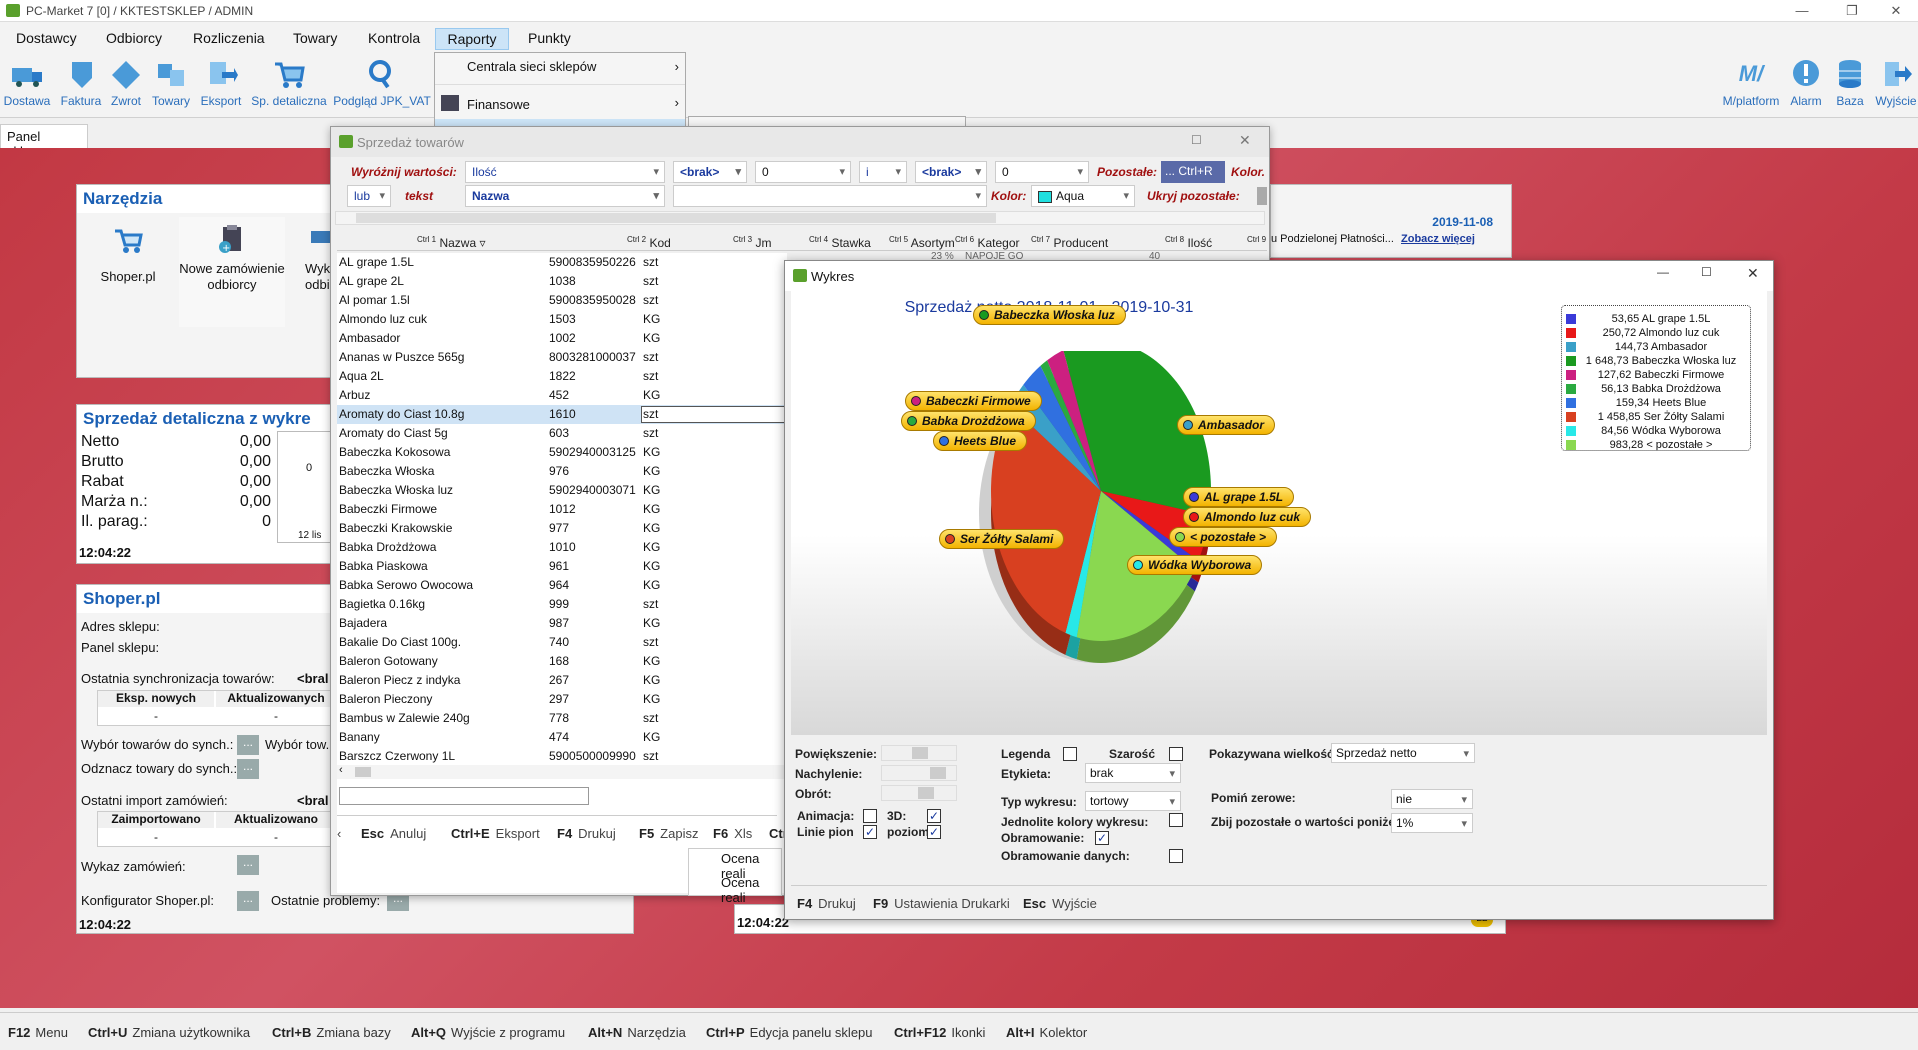 Image resolution: width=1918 pixels, height=1050 pixels. I want to click on horizontal-scrollbar, so click(800, 218).